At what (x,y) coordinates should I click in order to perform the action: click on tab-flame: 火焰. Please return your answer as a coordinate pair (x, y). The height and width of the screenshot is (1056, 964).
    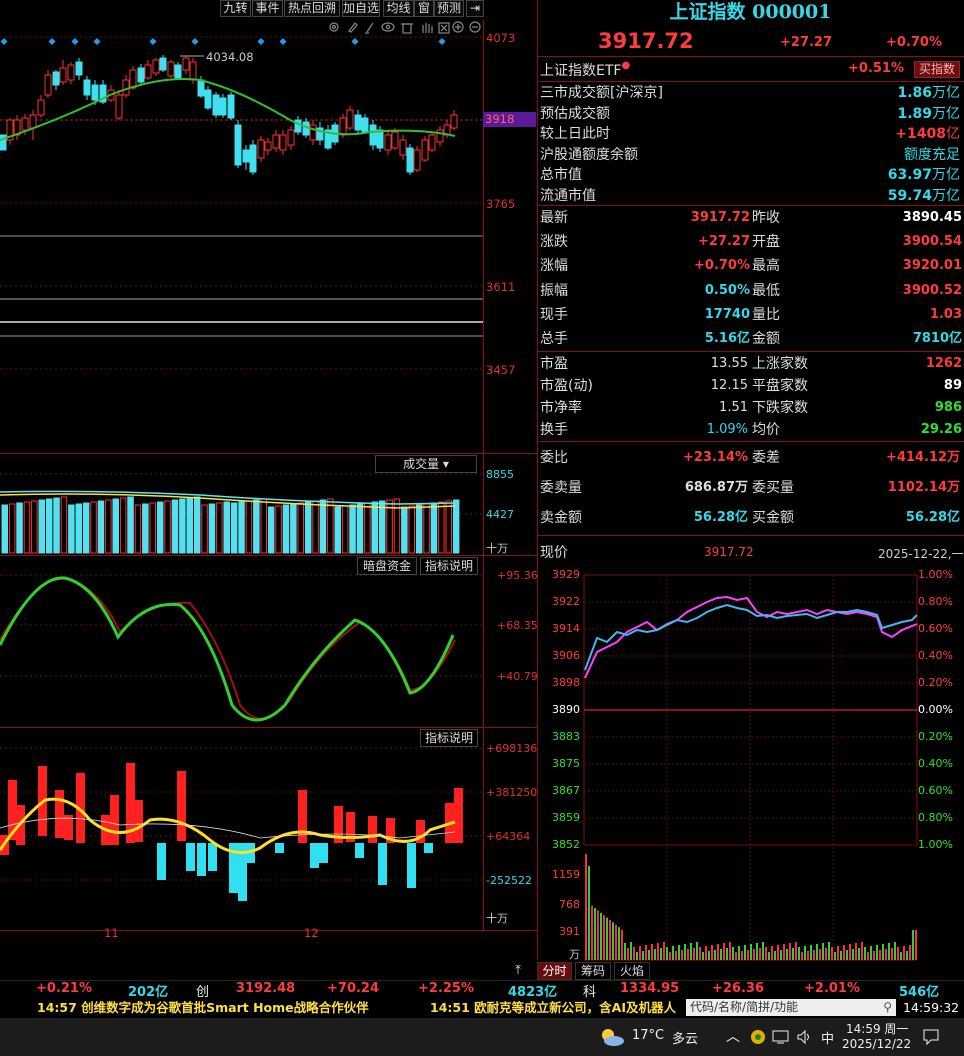
    Looking at the image, I should click on (632, 971).